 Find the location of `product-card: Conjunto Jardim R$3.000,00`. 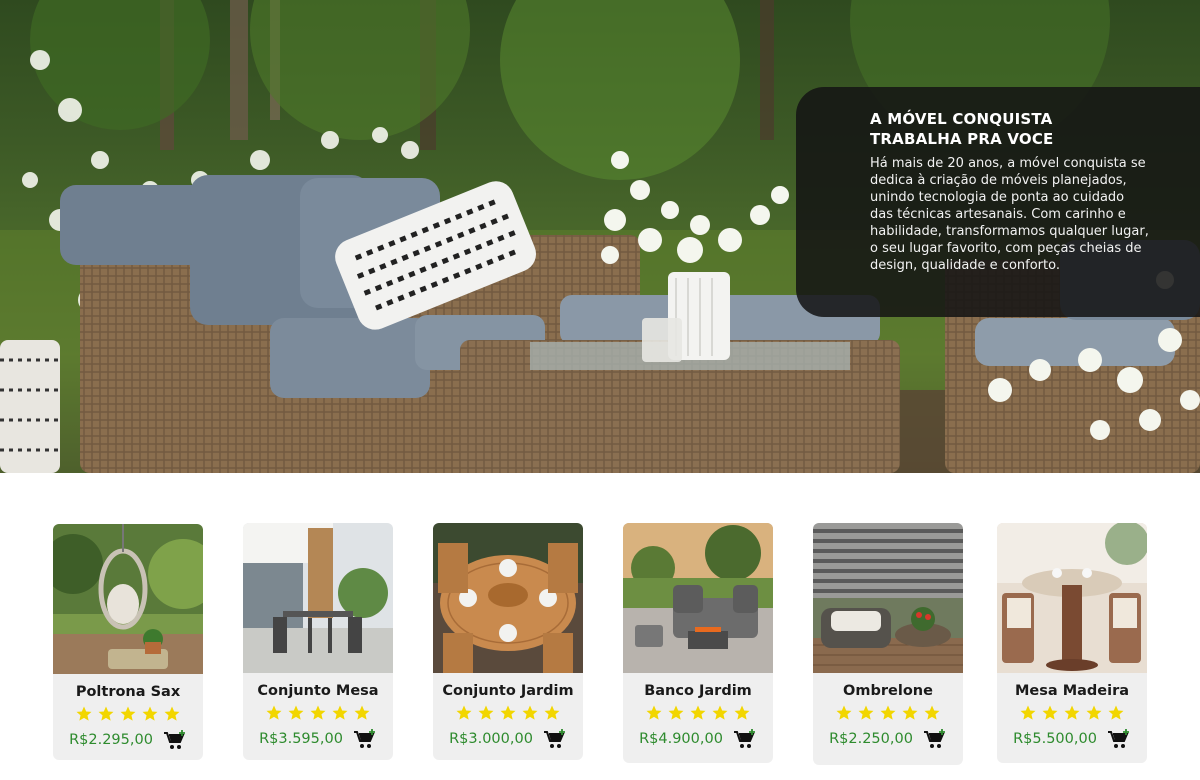

product-card: Conjunto Jardim R$3.000,00 is located at coordinates (508, 641).